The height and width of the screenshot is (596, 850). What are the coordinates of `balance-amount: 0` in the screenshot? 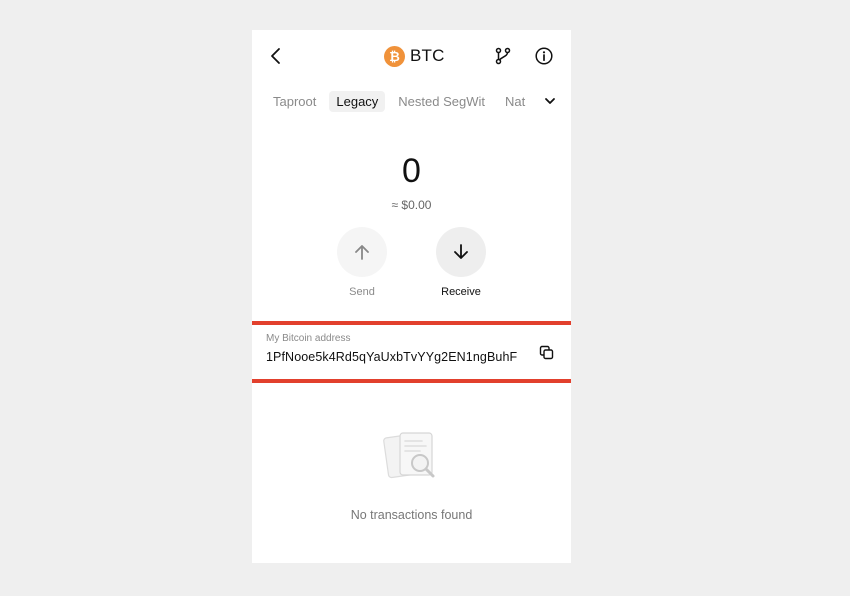 It's located at (411, 171).